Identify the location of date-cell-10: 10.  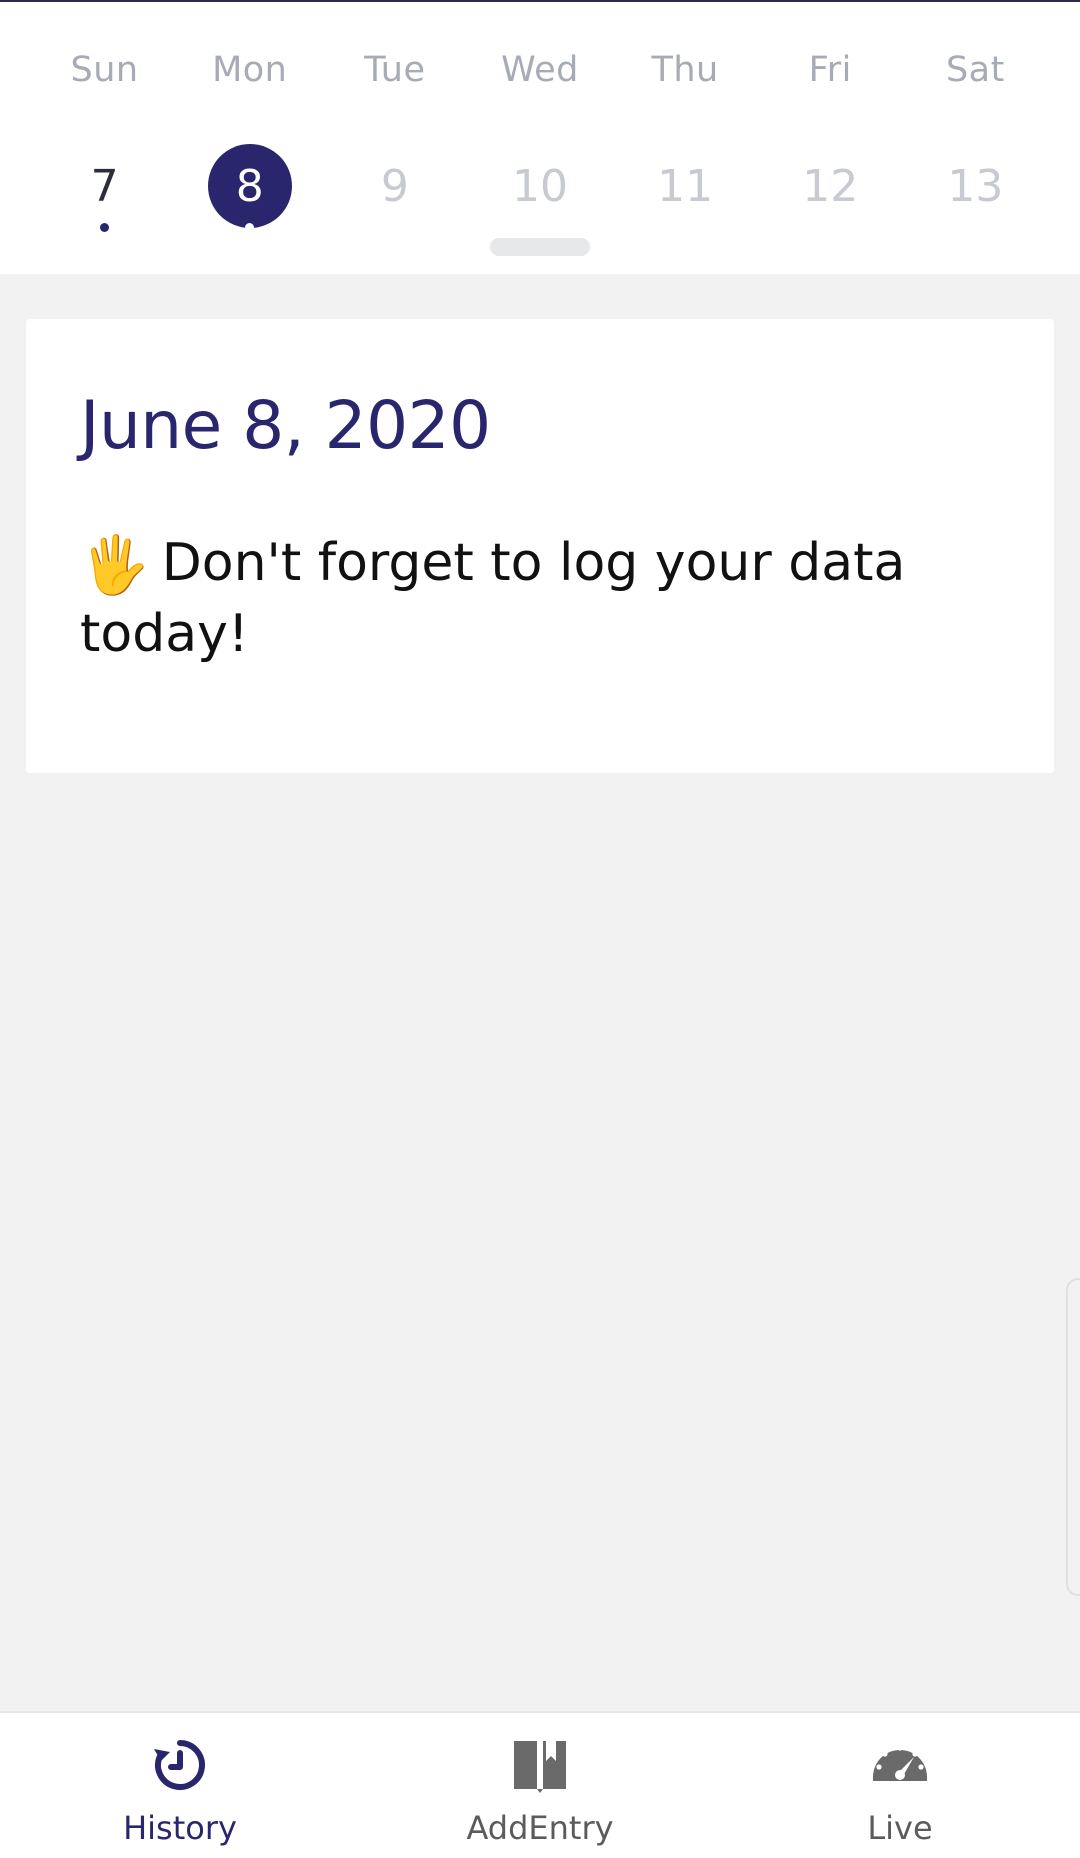
(539, 186).